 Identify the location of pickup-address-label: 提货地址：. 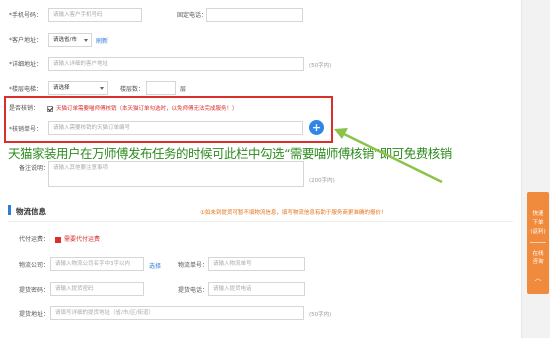
(34, 314).